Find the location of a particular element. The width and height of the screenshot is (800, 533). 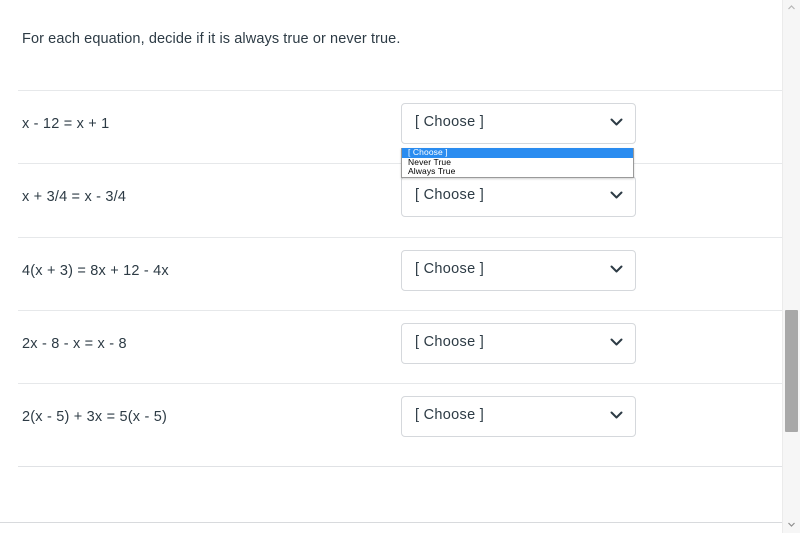

equation-text: 2x - 8 - x = x - 8 is located at coordinates (74, 344).